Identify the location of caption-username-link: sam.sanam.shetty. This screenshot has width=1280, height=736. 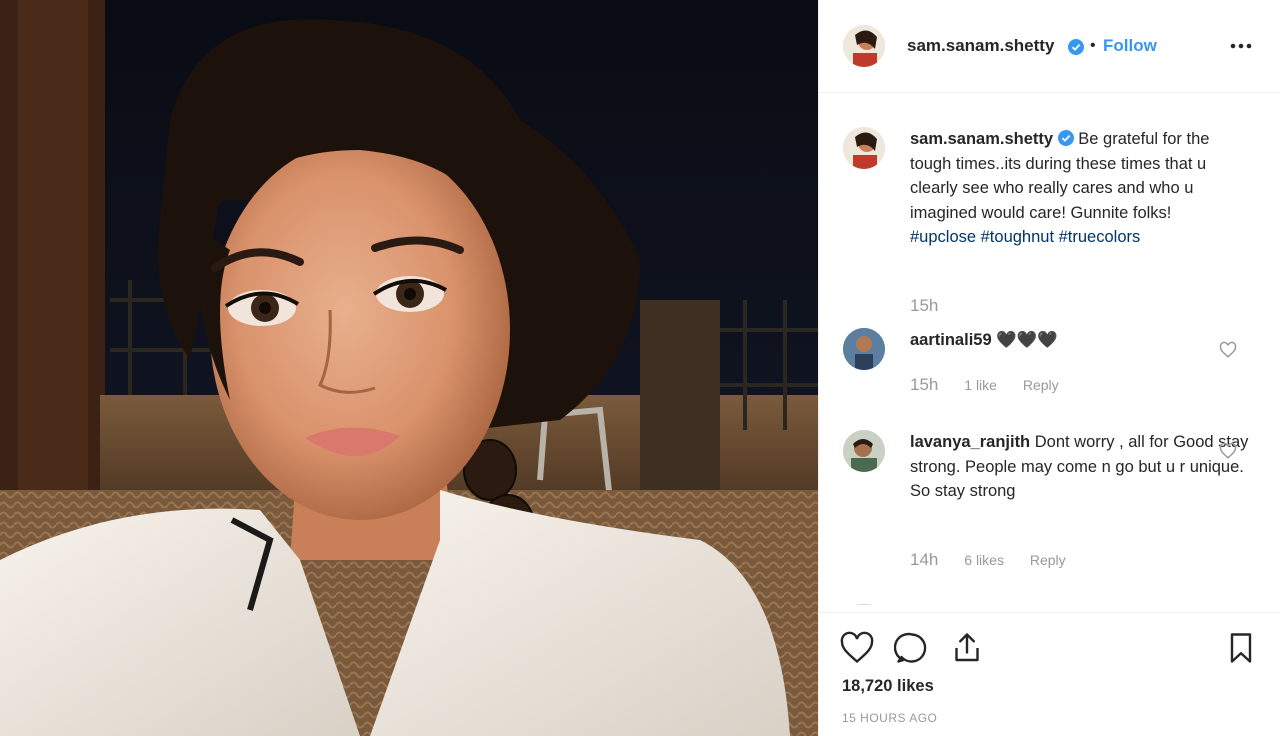
(981, 139).